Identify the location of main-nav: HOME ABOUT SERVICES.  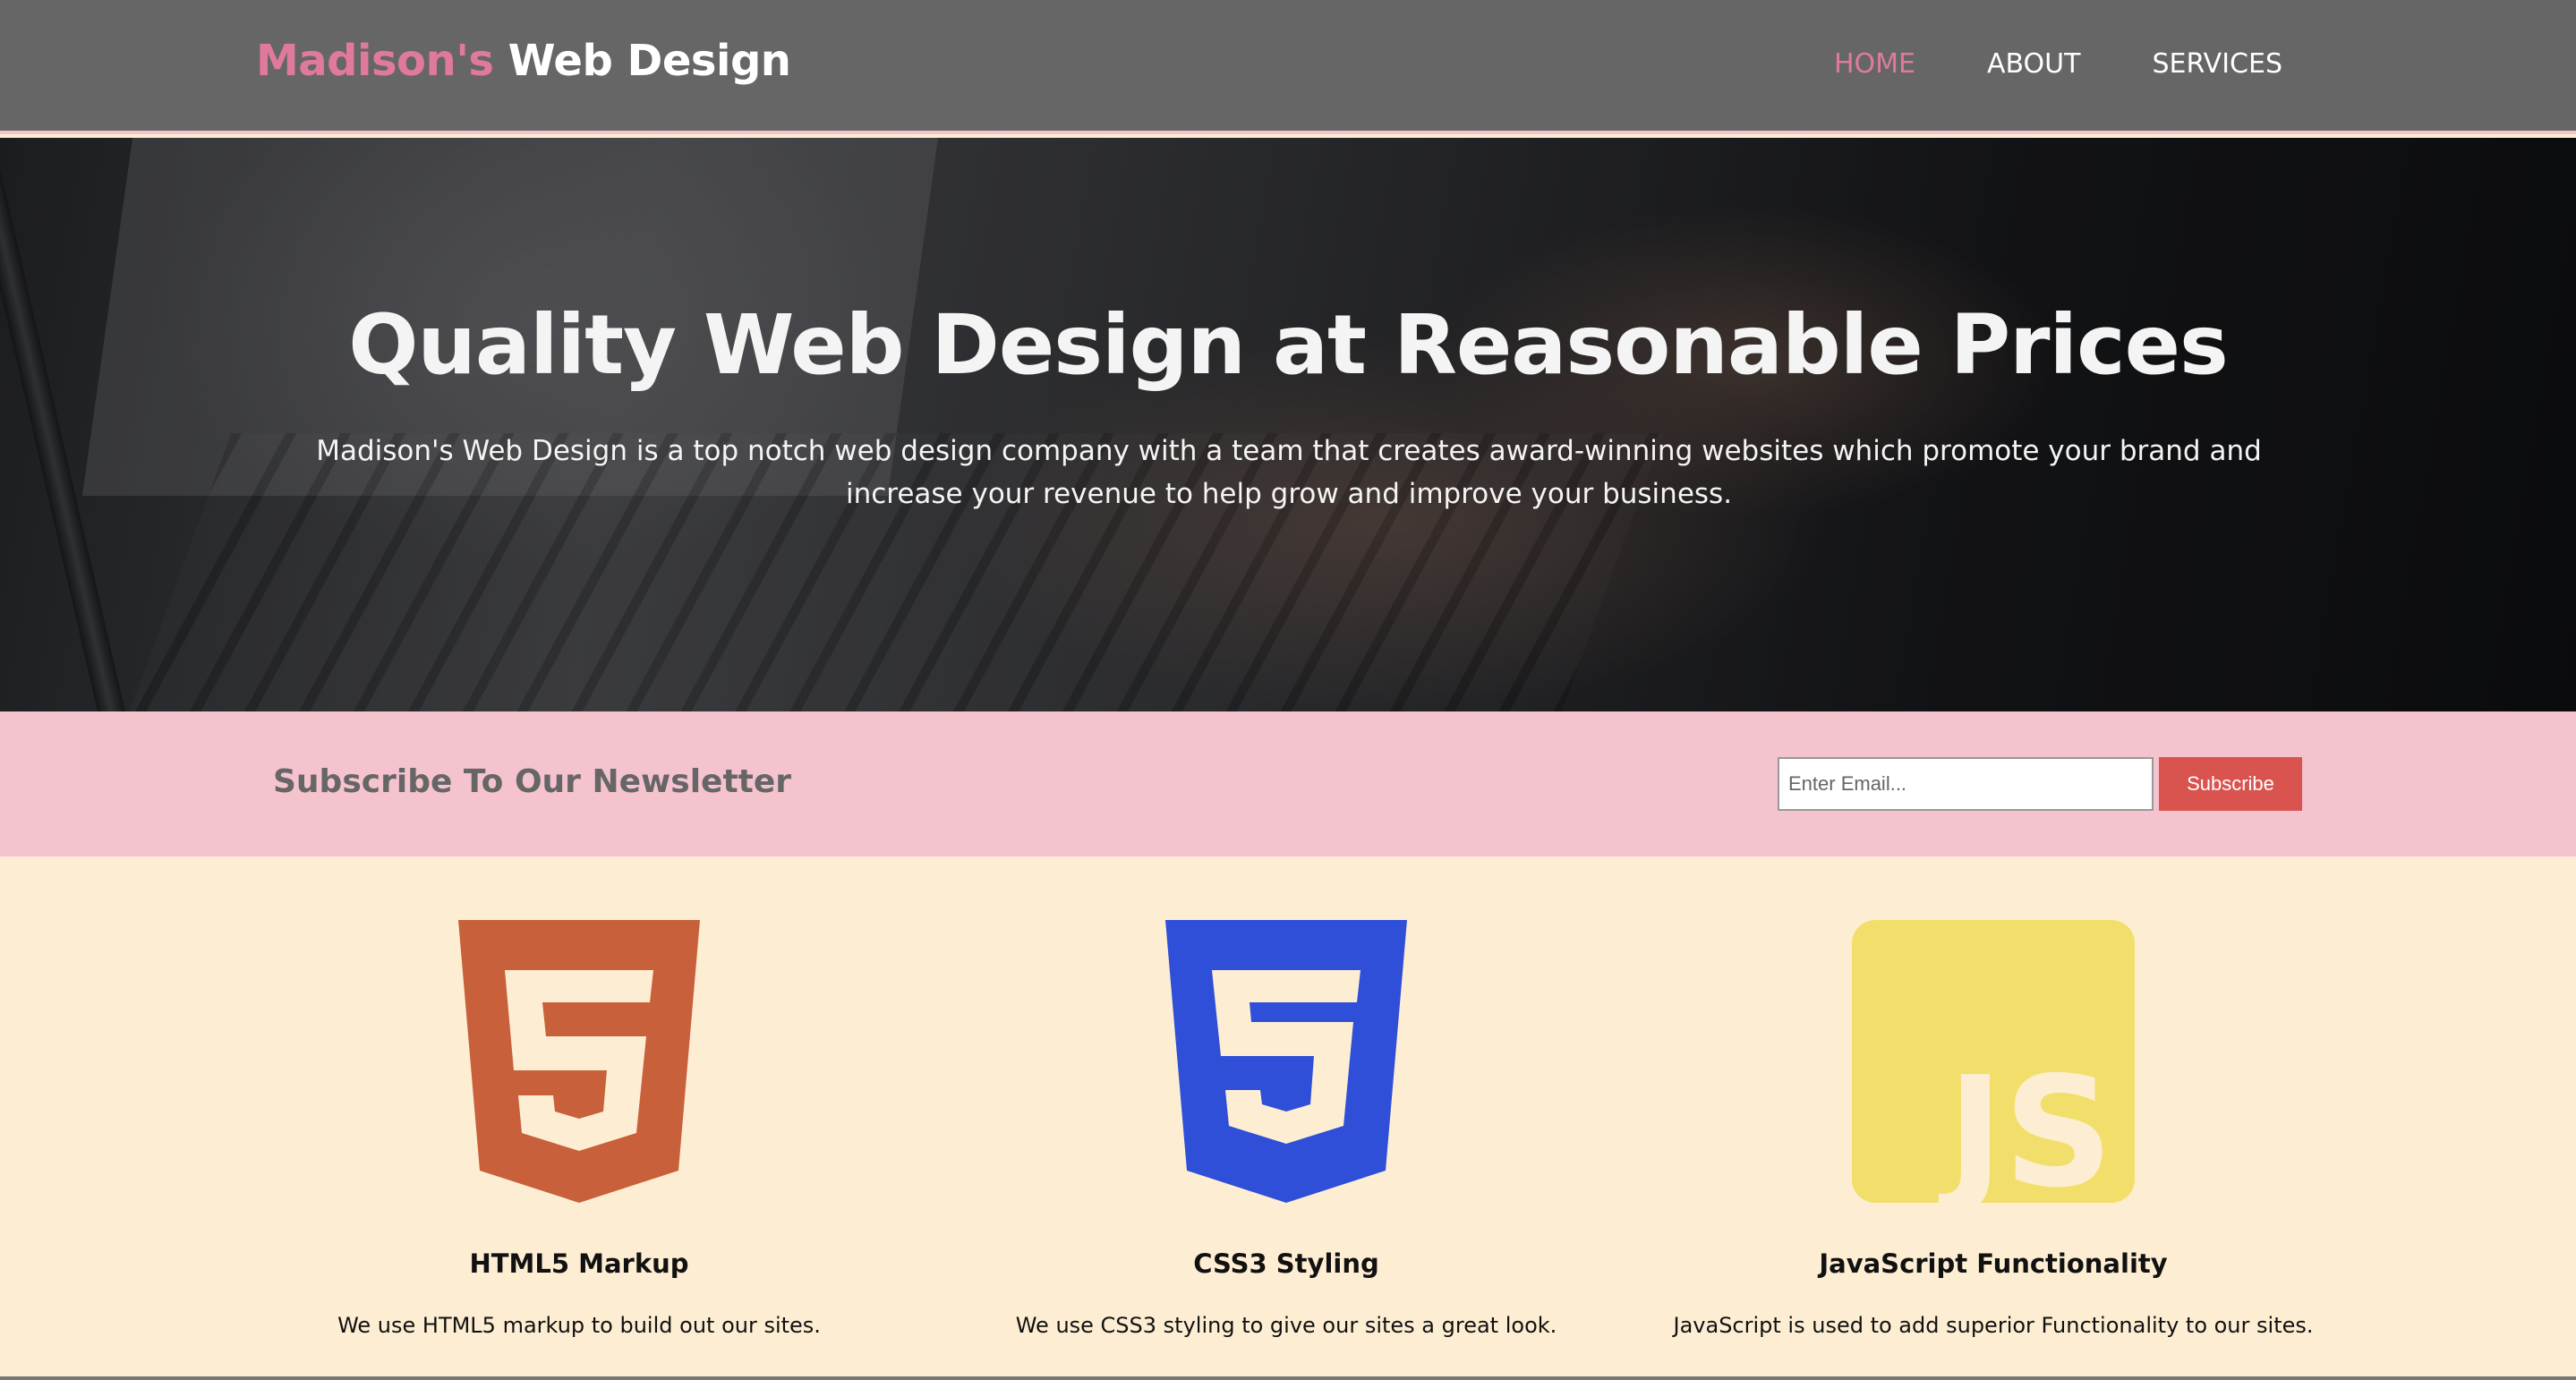
(2022, 64).